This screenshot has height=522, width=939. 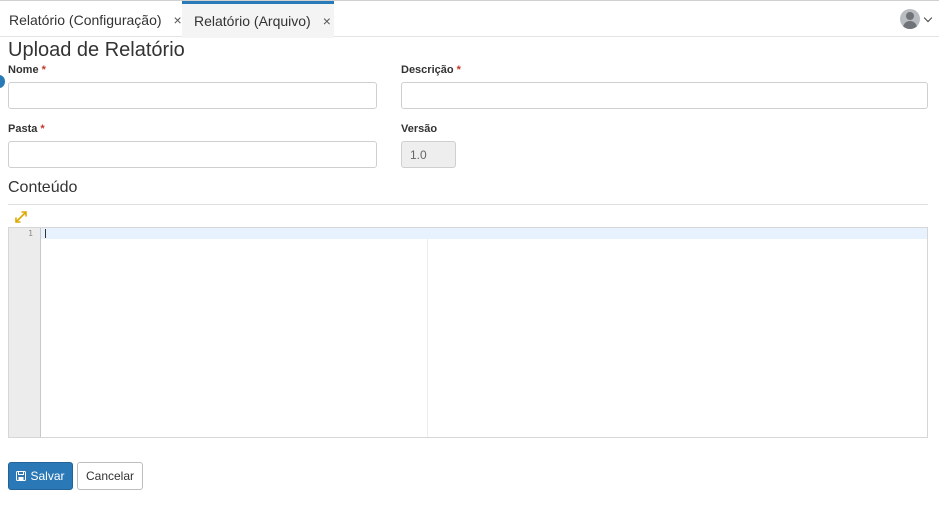 What do you see at coordinates (25, 332) in the screenshot?
I see `editor-gutter: 1` at bounding box center [25, 332].